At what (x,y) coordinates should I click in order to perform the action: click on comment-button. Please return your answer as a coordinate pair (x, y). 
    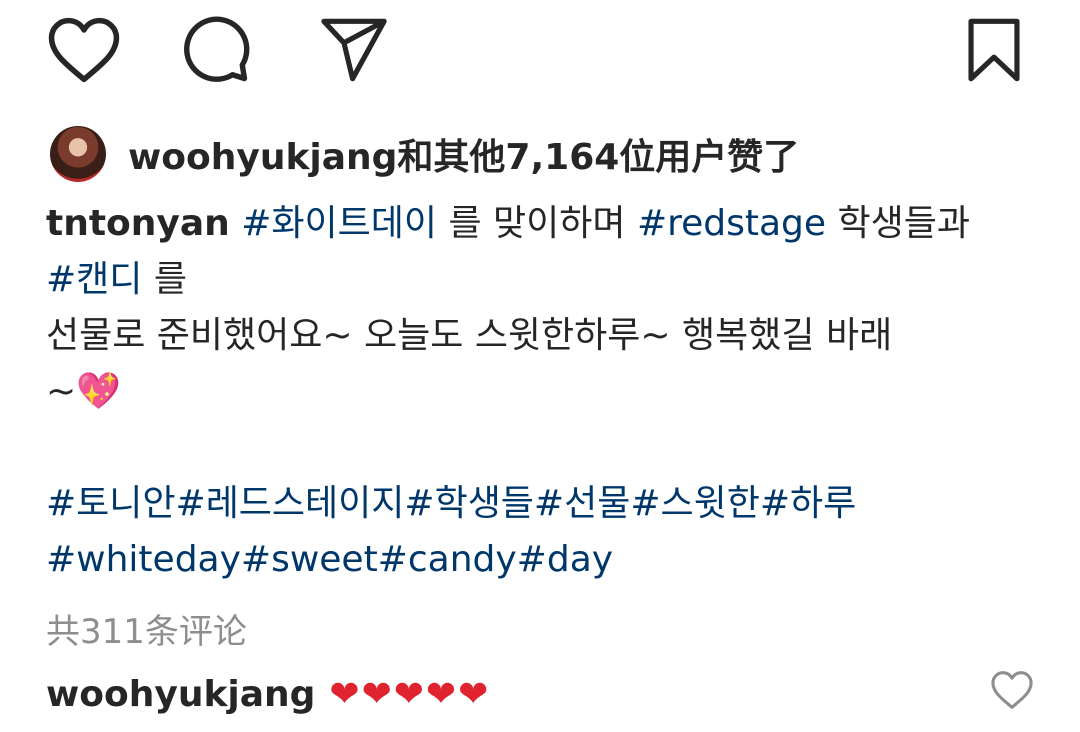
    Looking at the image, I should click on (216, 50).